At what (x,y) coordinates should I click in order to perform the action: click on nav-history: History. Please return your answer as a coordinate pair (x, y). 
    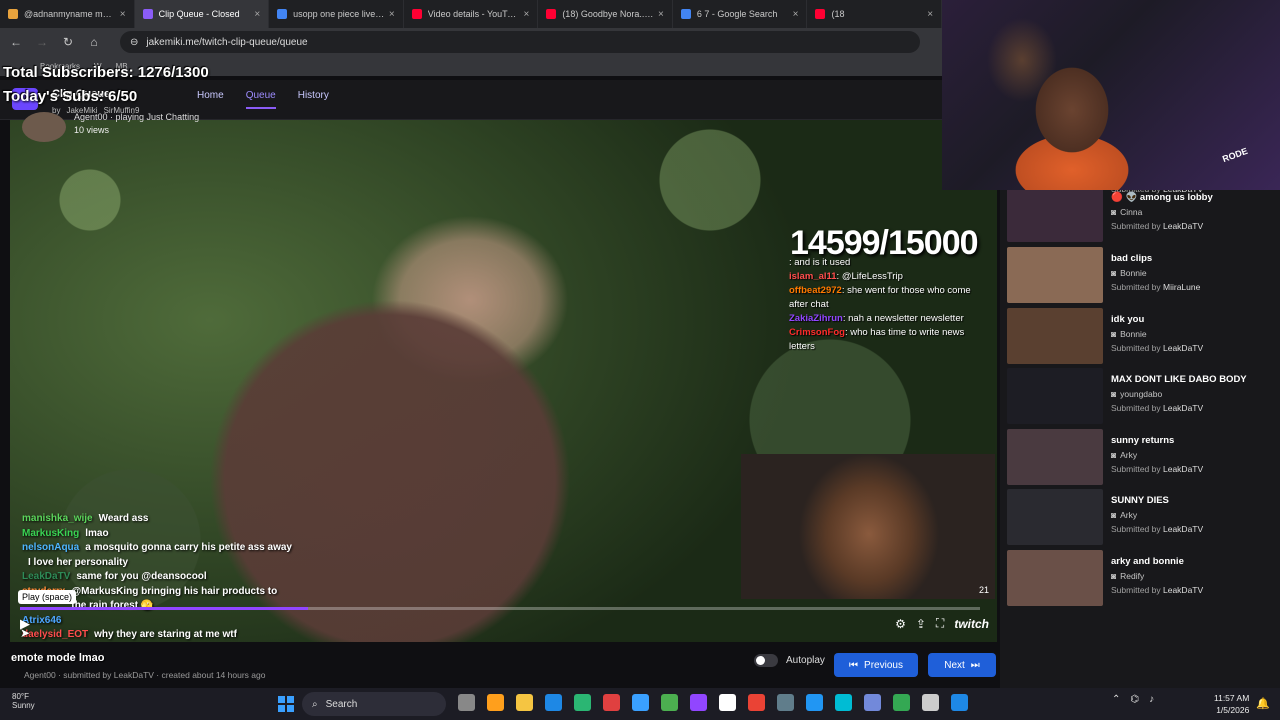
    Looking at the image, I should click on (313, 99).